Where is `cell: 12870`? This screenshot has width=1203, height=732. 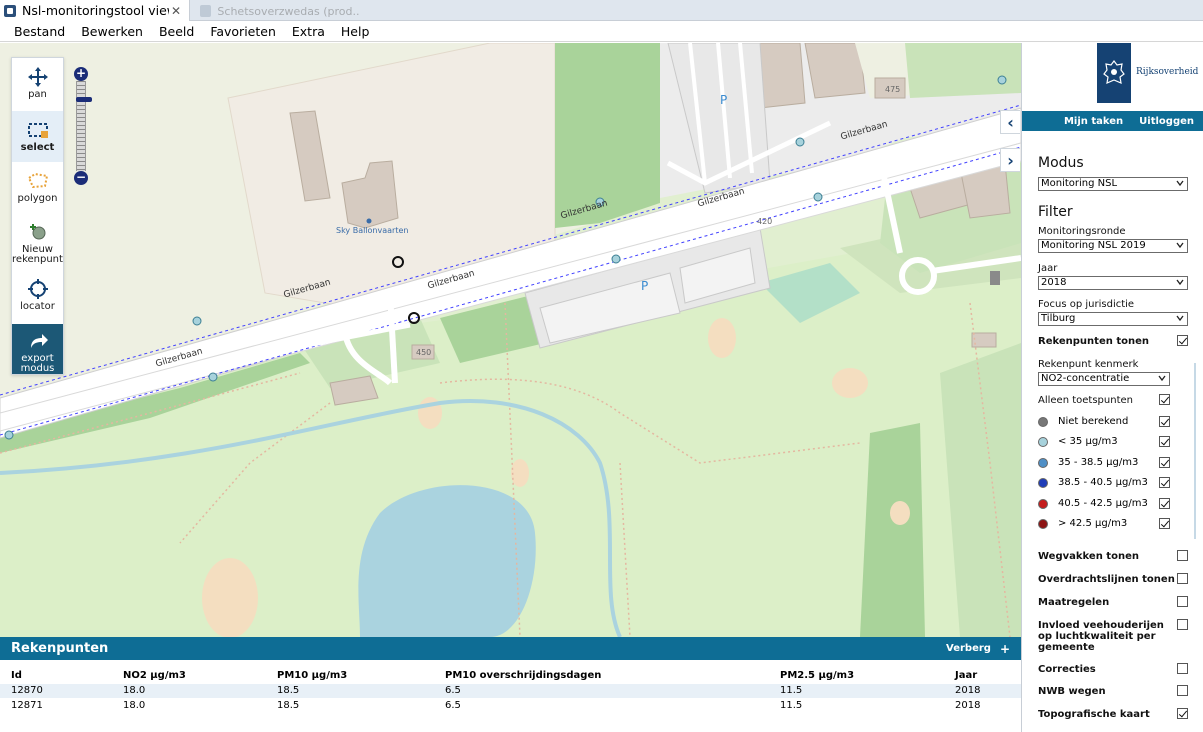 cell: 12870 is located at coordinates (27, 690).